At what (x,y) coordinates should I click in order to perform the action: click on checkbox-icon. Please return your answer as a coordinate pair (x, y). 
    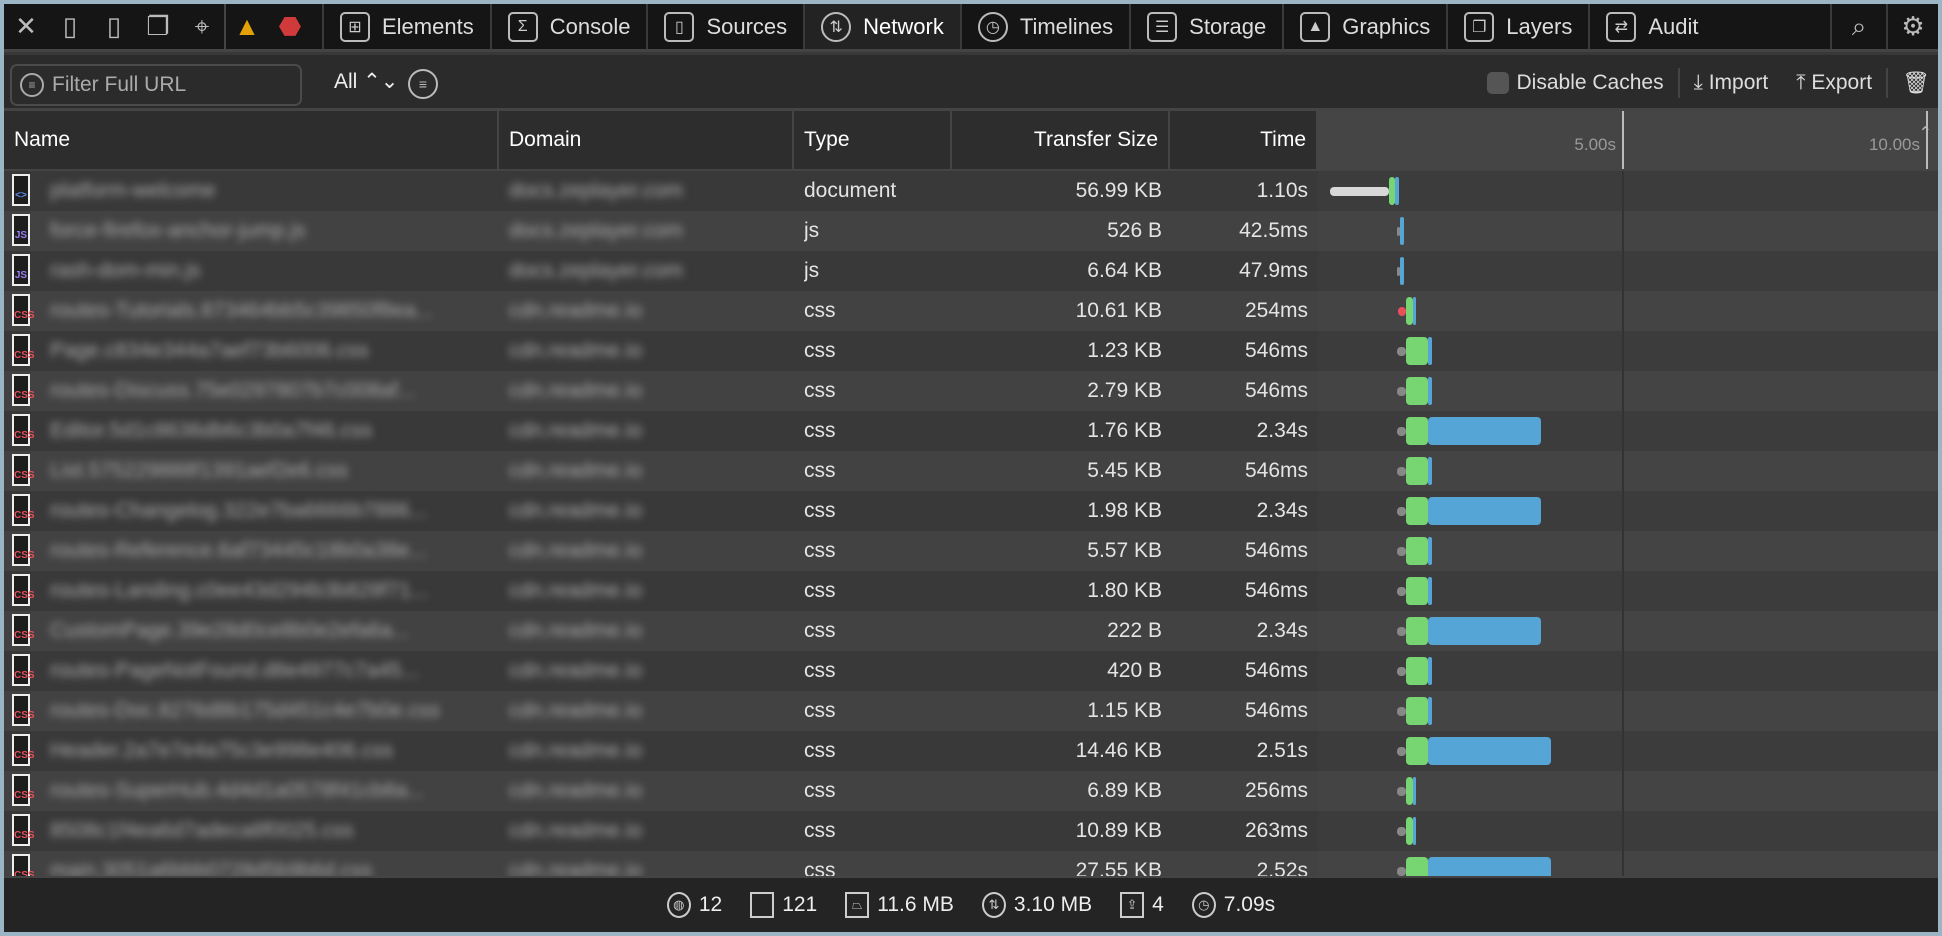
    Looking at the image, I should click on (1497, 83).